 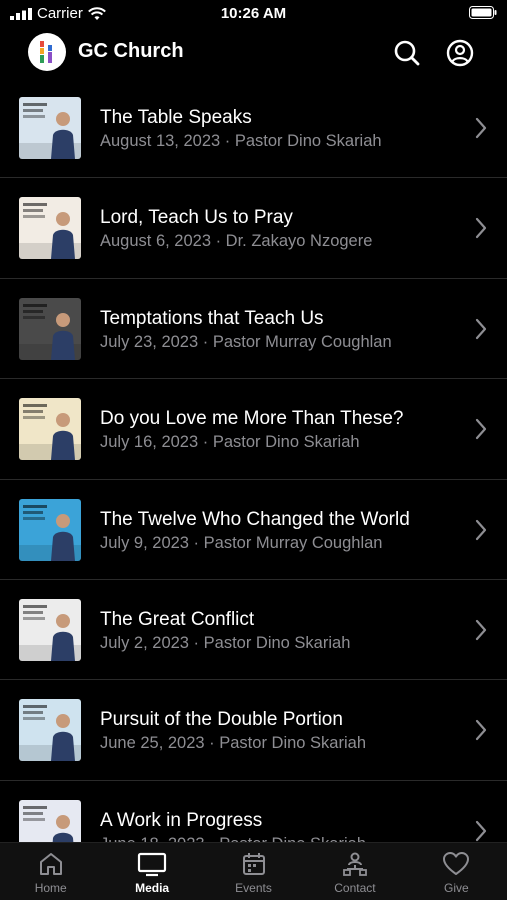 I want to click on tab-give: Give, so click(x=456, y=871).